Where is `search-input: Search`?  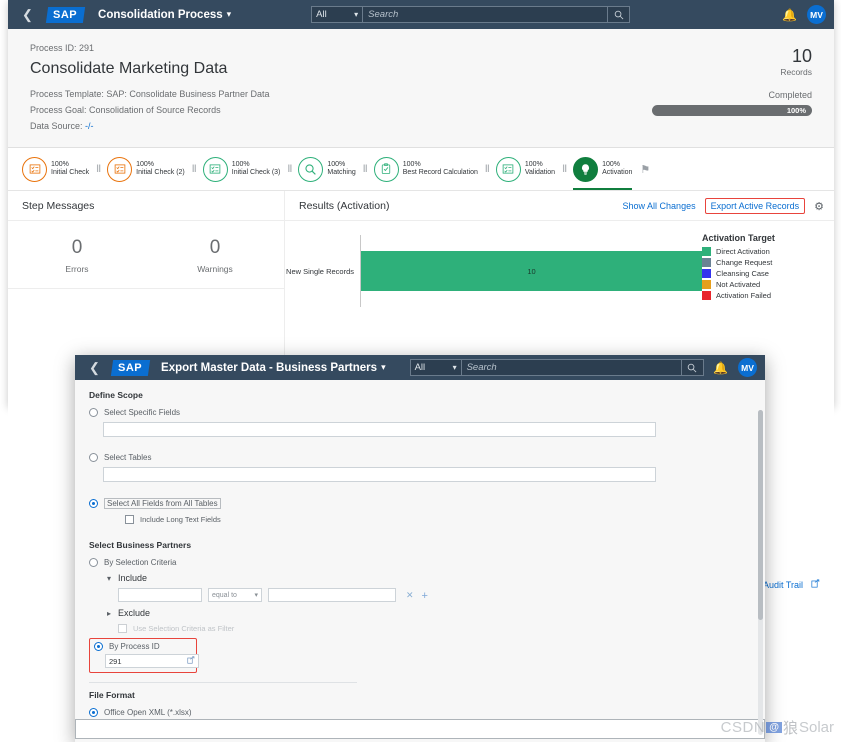 search-input: Search is located at coordinates (486, 14).